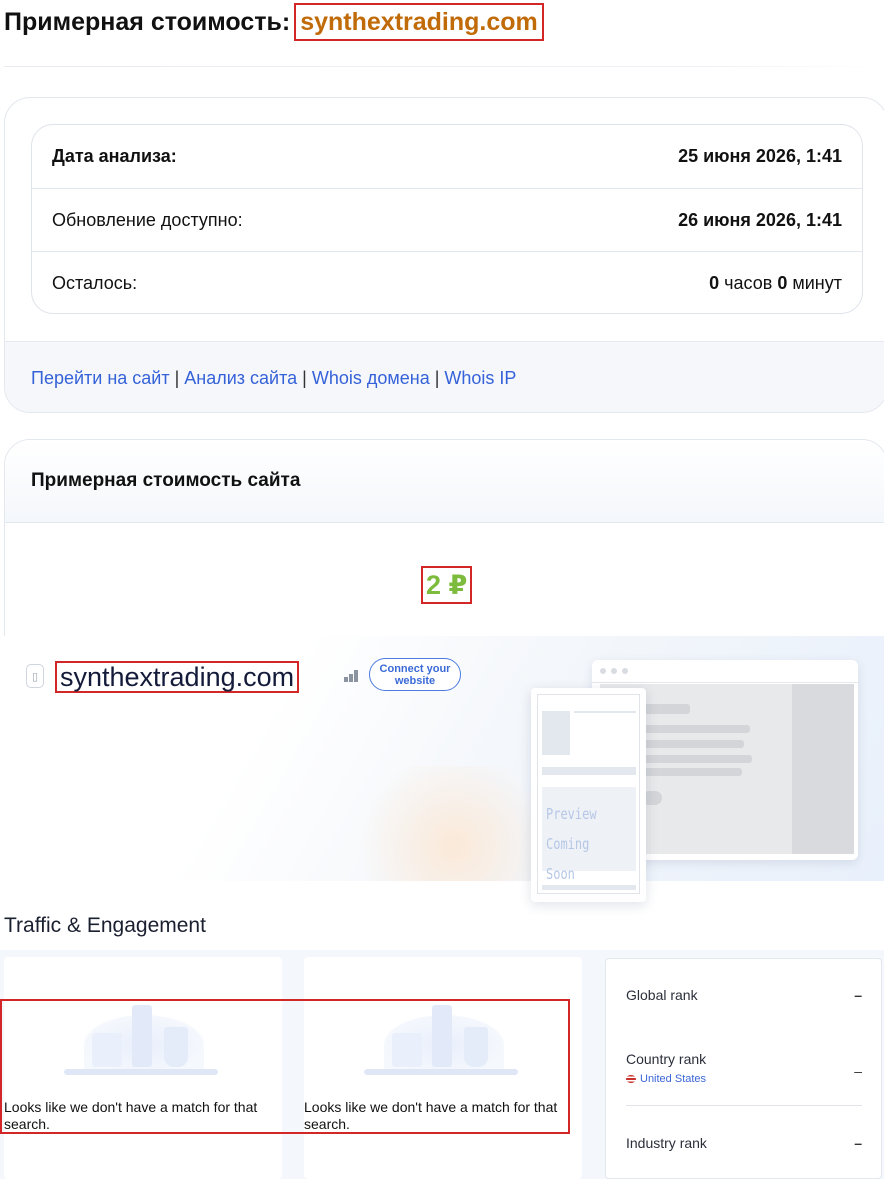  What do you see at coordinates (858, 1143) in the screenshot?
I see `industry-rank-value: –` at bounding box center [858, 1143].